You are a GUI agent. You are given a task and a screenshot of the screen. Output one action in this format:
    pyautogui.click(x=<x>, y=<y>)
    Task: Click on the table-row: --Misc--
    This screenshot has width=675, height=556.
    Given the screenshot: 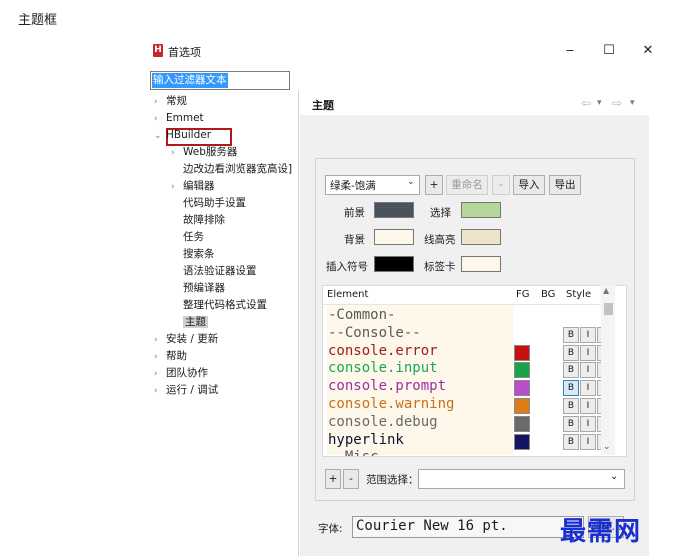 What is the action you would take?
    pyautogui.click(x=468, y=452)
    